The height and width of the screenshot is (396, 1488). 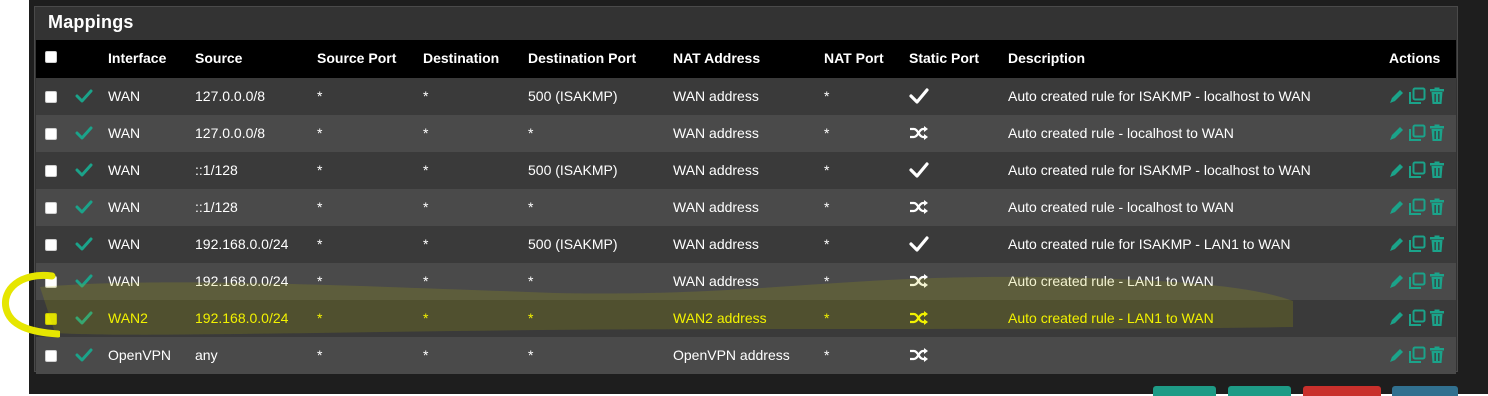 I want to click on col-destination: Destination, so click(x=461, y=58).